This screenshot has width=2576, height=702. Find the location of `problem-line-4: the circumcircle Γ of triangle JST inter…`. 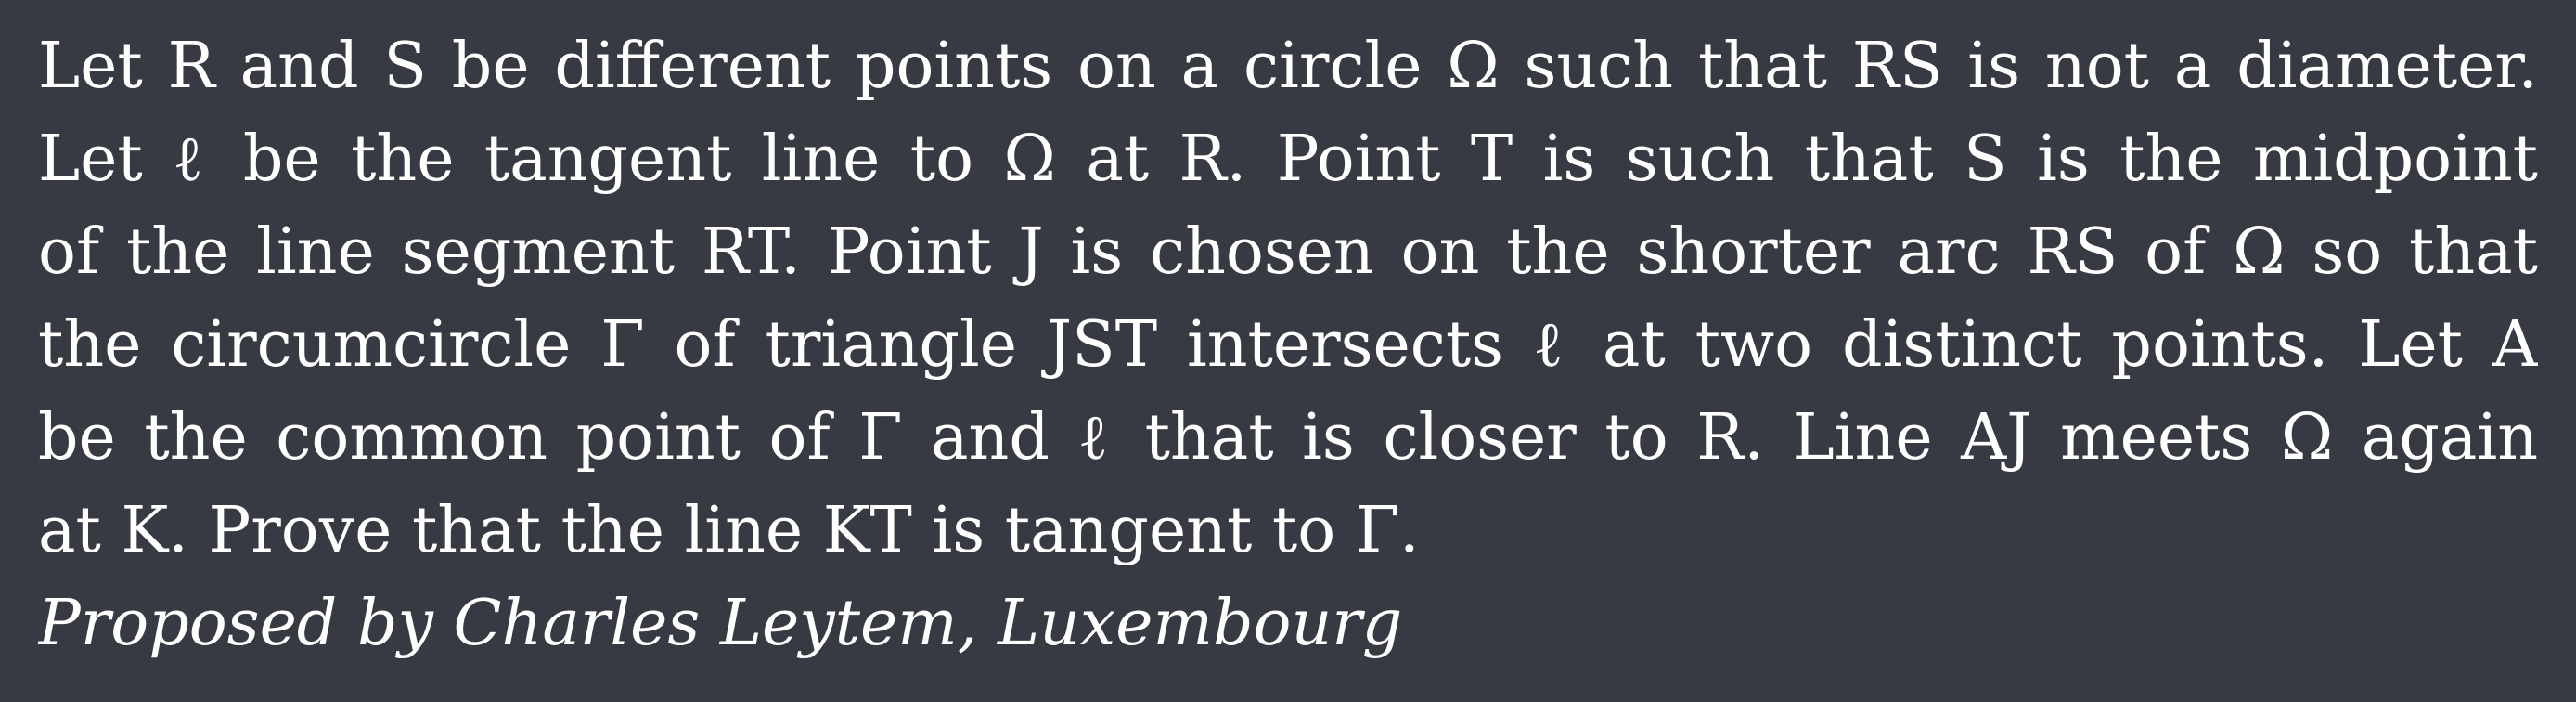

problem-line-4: the circumcircle Γ of triangle JST inter… is located at coordinates (1288, 345).